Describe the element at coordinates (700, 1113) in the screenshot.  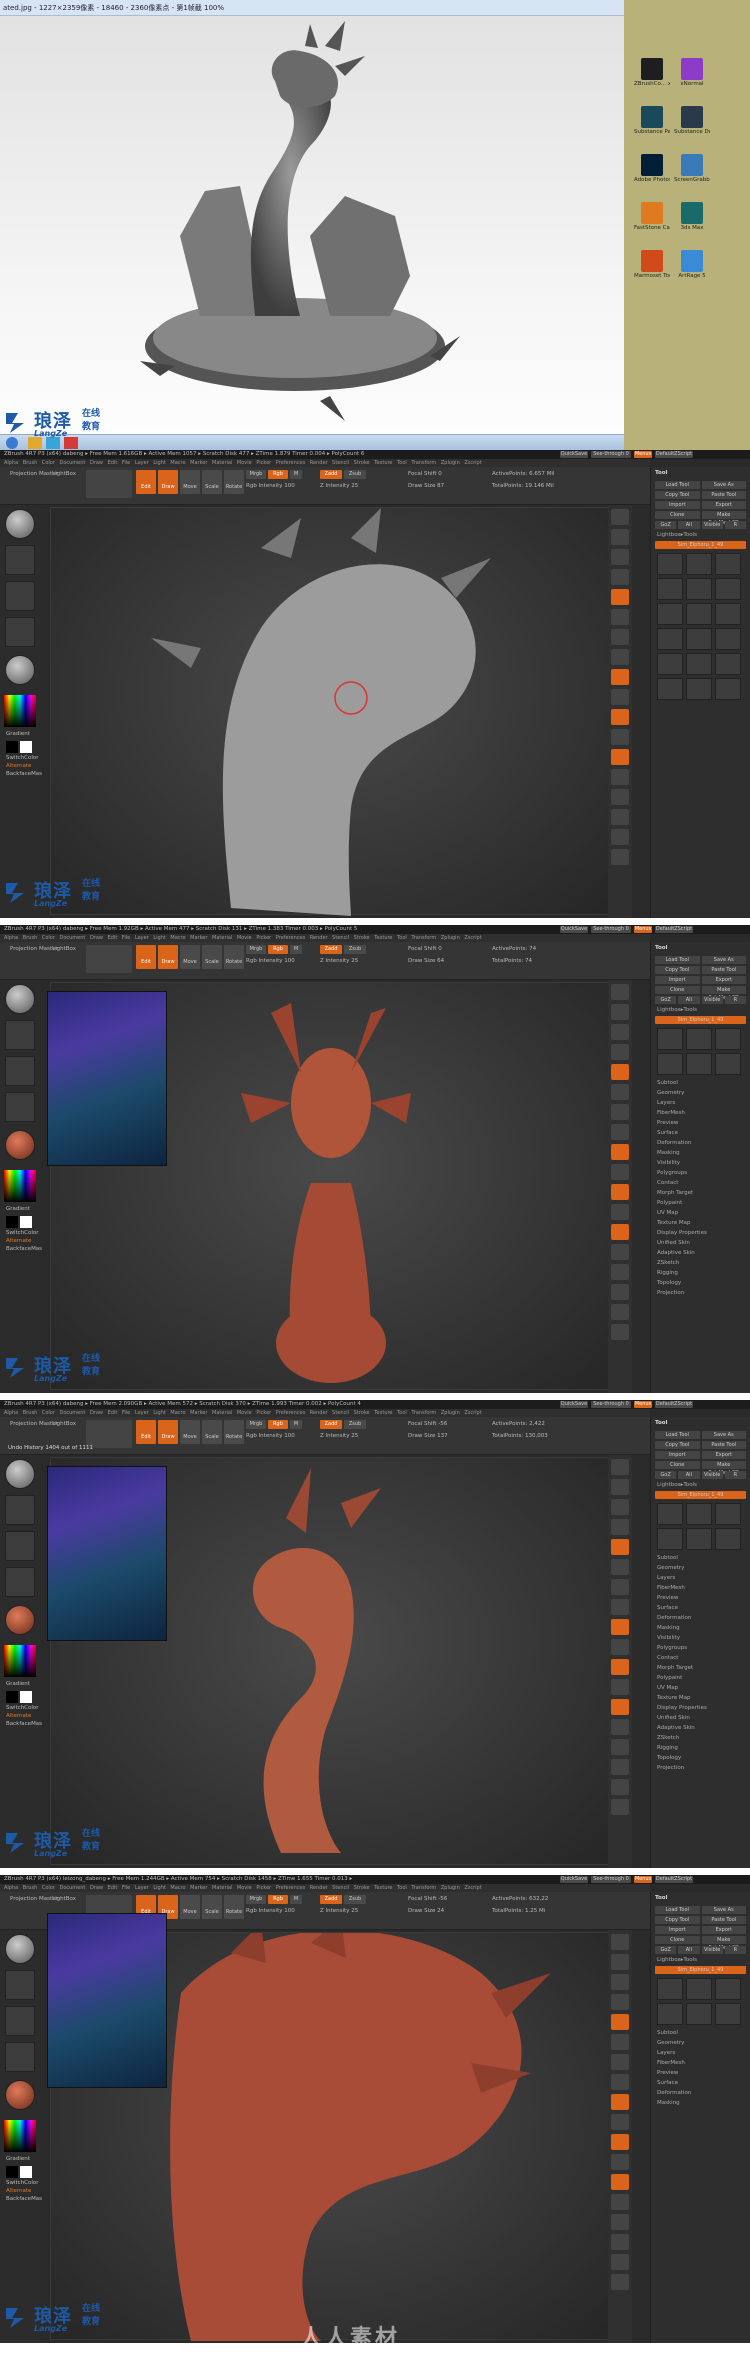
I see `tool-subpalette-fibermesh: FiberMesh` at that location.